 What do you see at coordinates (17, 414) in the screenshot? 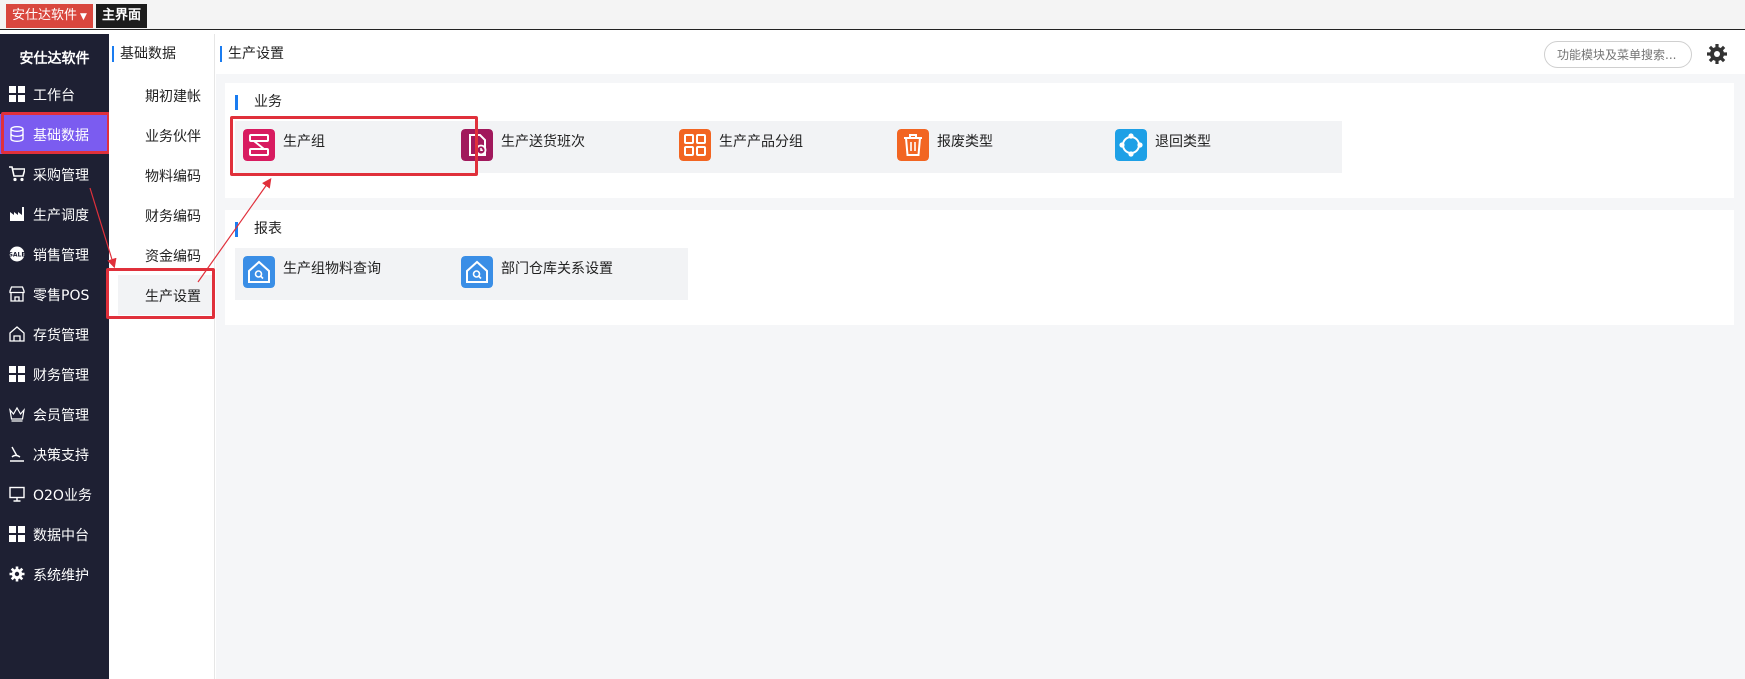
I see `crown-icon` at bounding box center [17, 414].